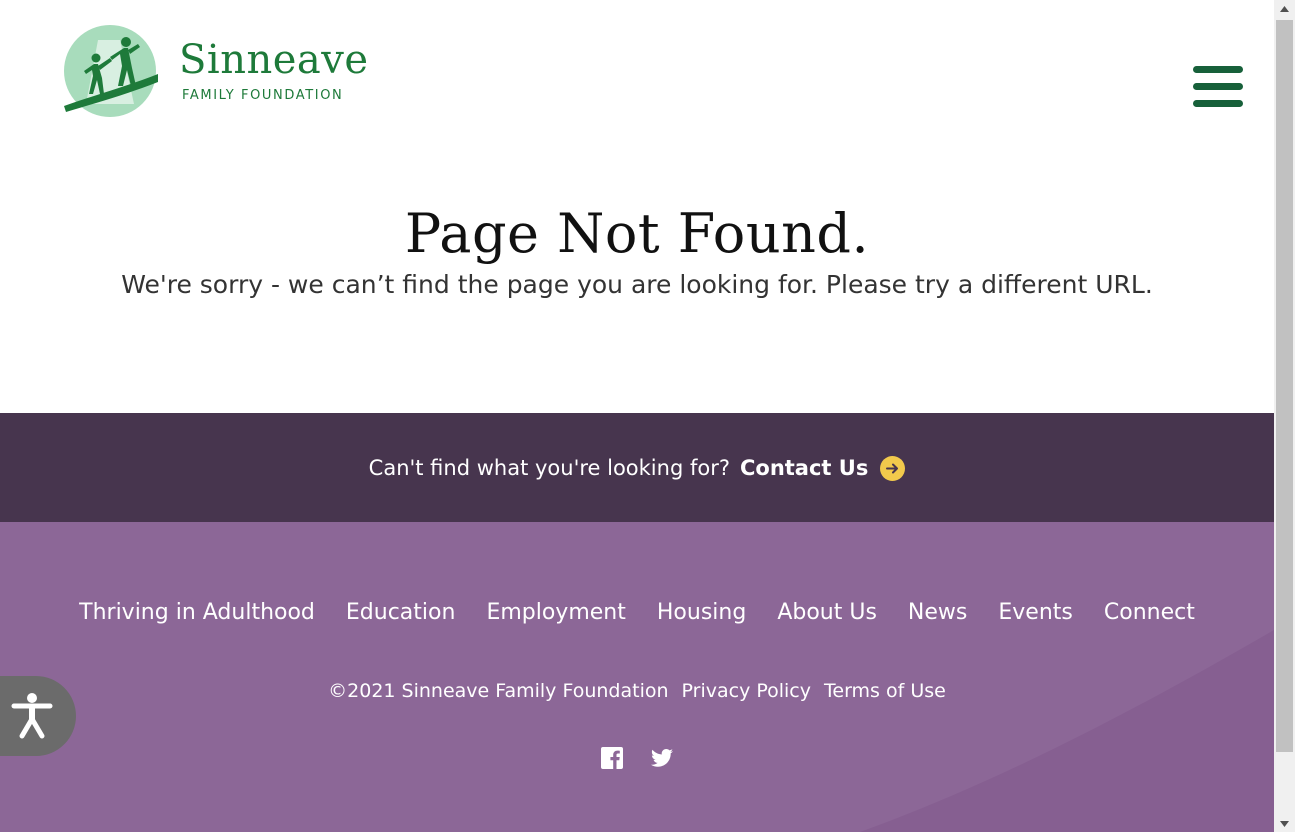  What do you see at coordinates (498, 691) in the screenshot?
I see `copyright-text: ©2021 Sinneave Family Foundation` at bounding box center [498, 691].